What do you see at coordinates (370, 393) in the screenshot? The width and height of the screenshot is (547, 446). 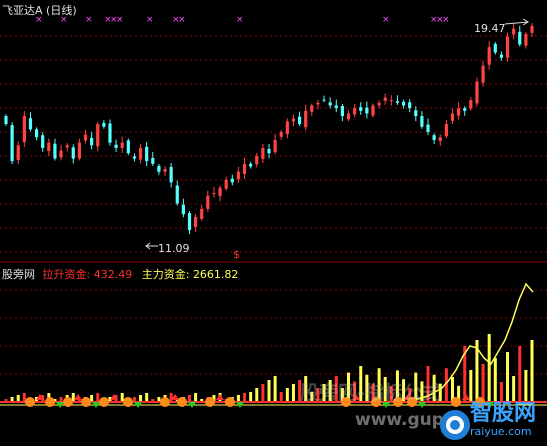 I see `watermark-cn: 股旁网-指标公式` at bounding box center [370, 393].